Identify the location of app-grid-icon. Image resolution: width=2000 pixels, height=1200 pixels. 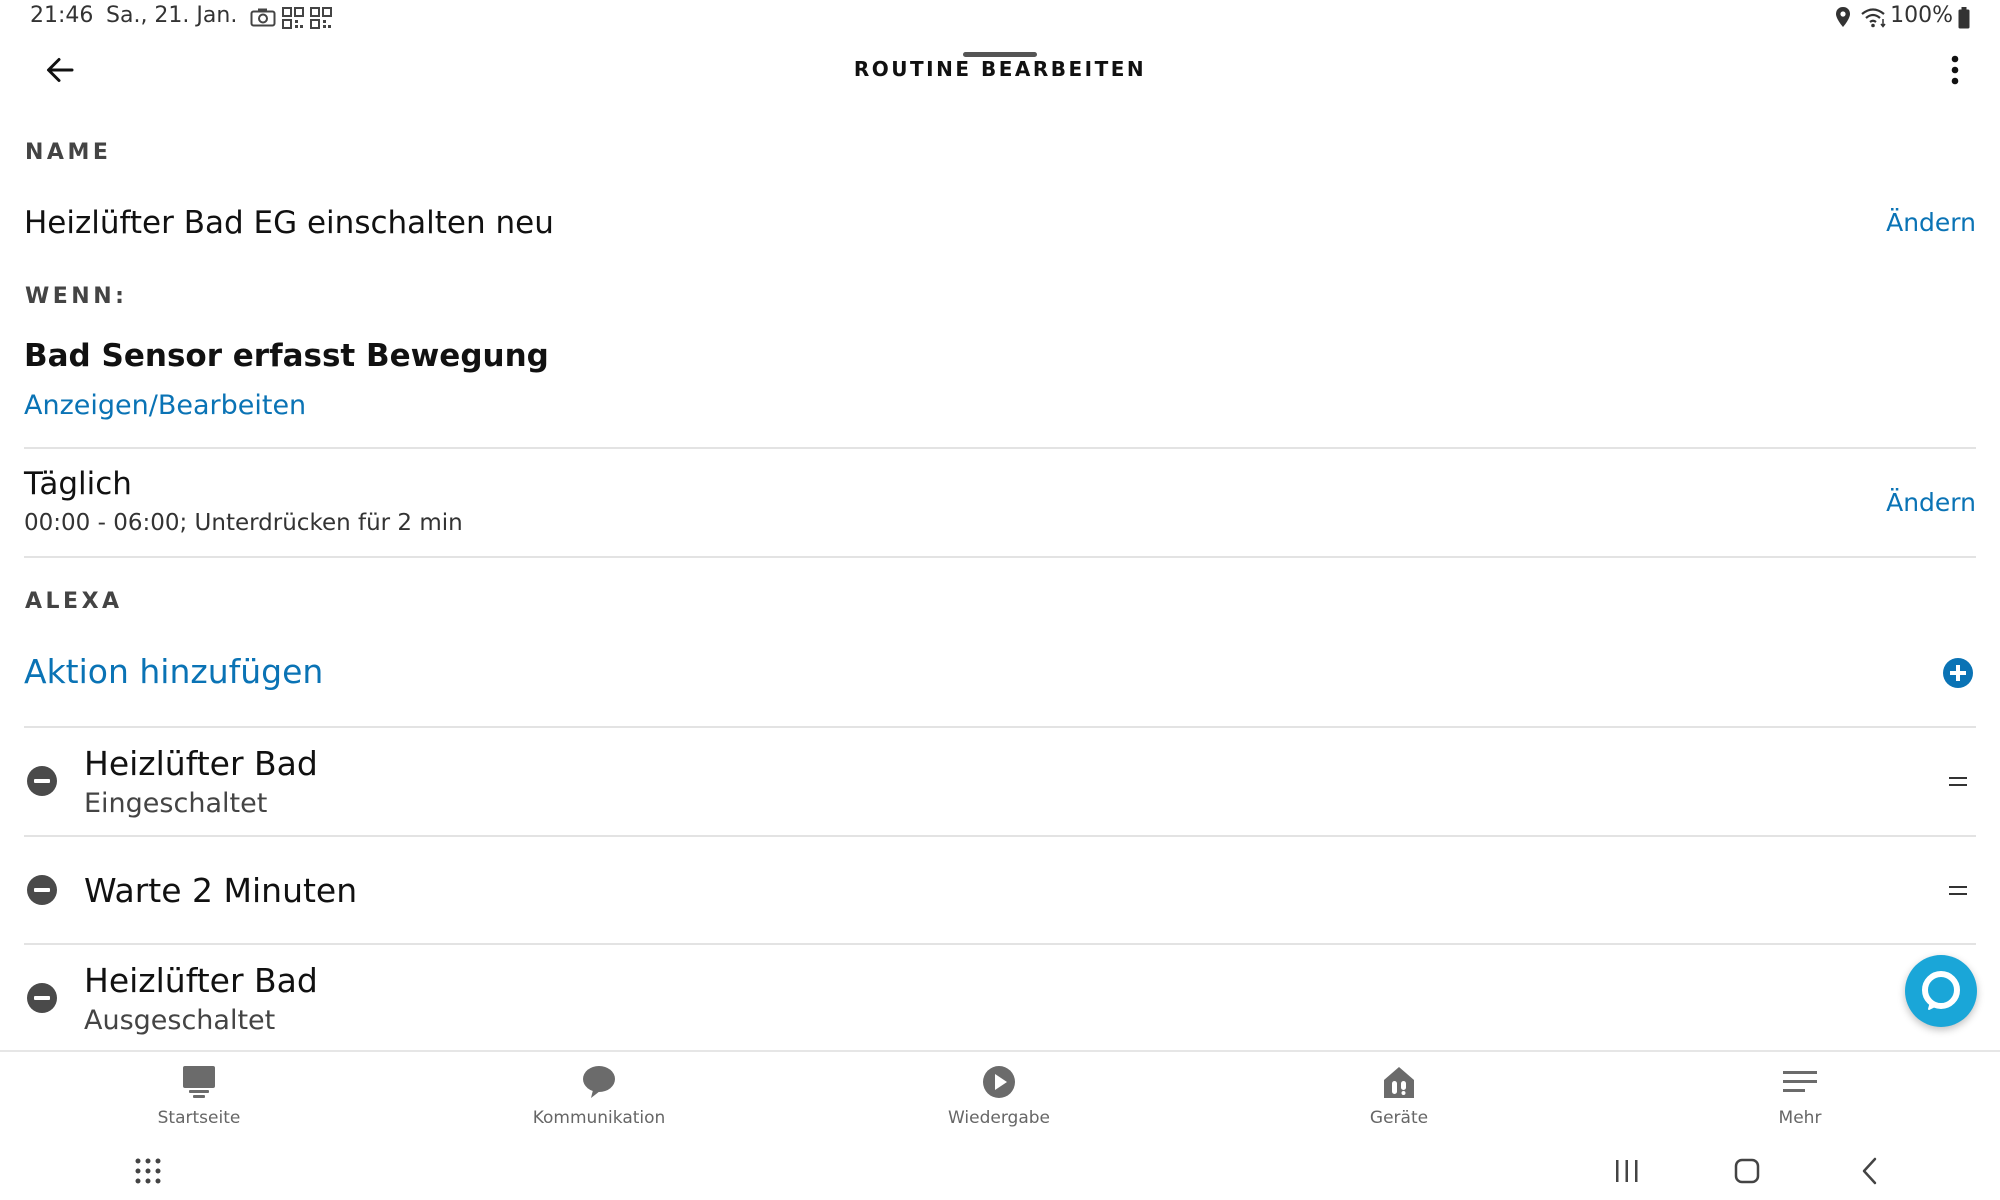
(148, 1171).